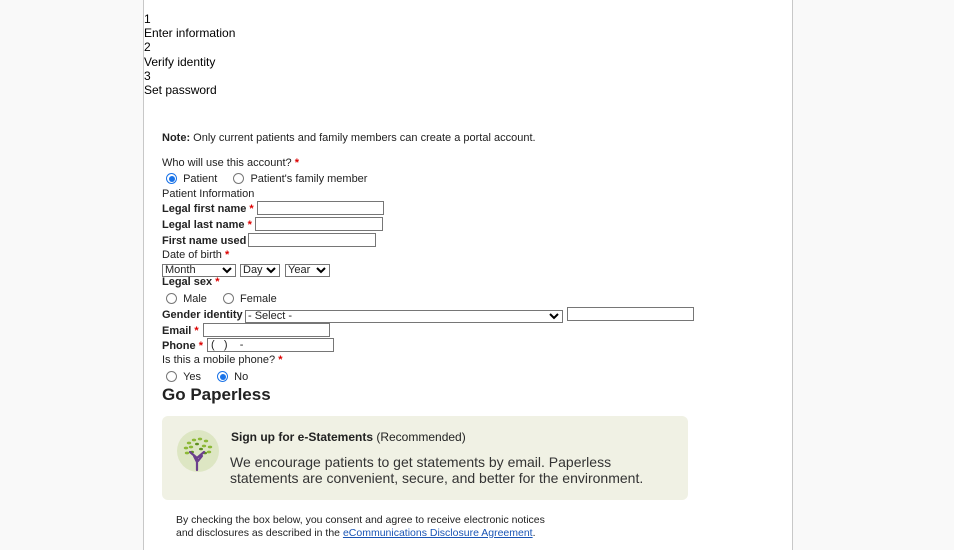 The width and height of the screenshot is (954, 550). I want to click on dob-year-select: Year, so click(307, 270).